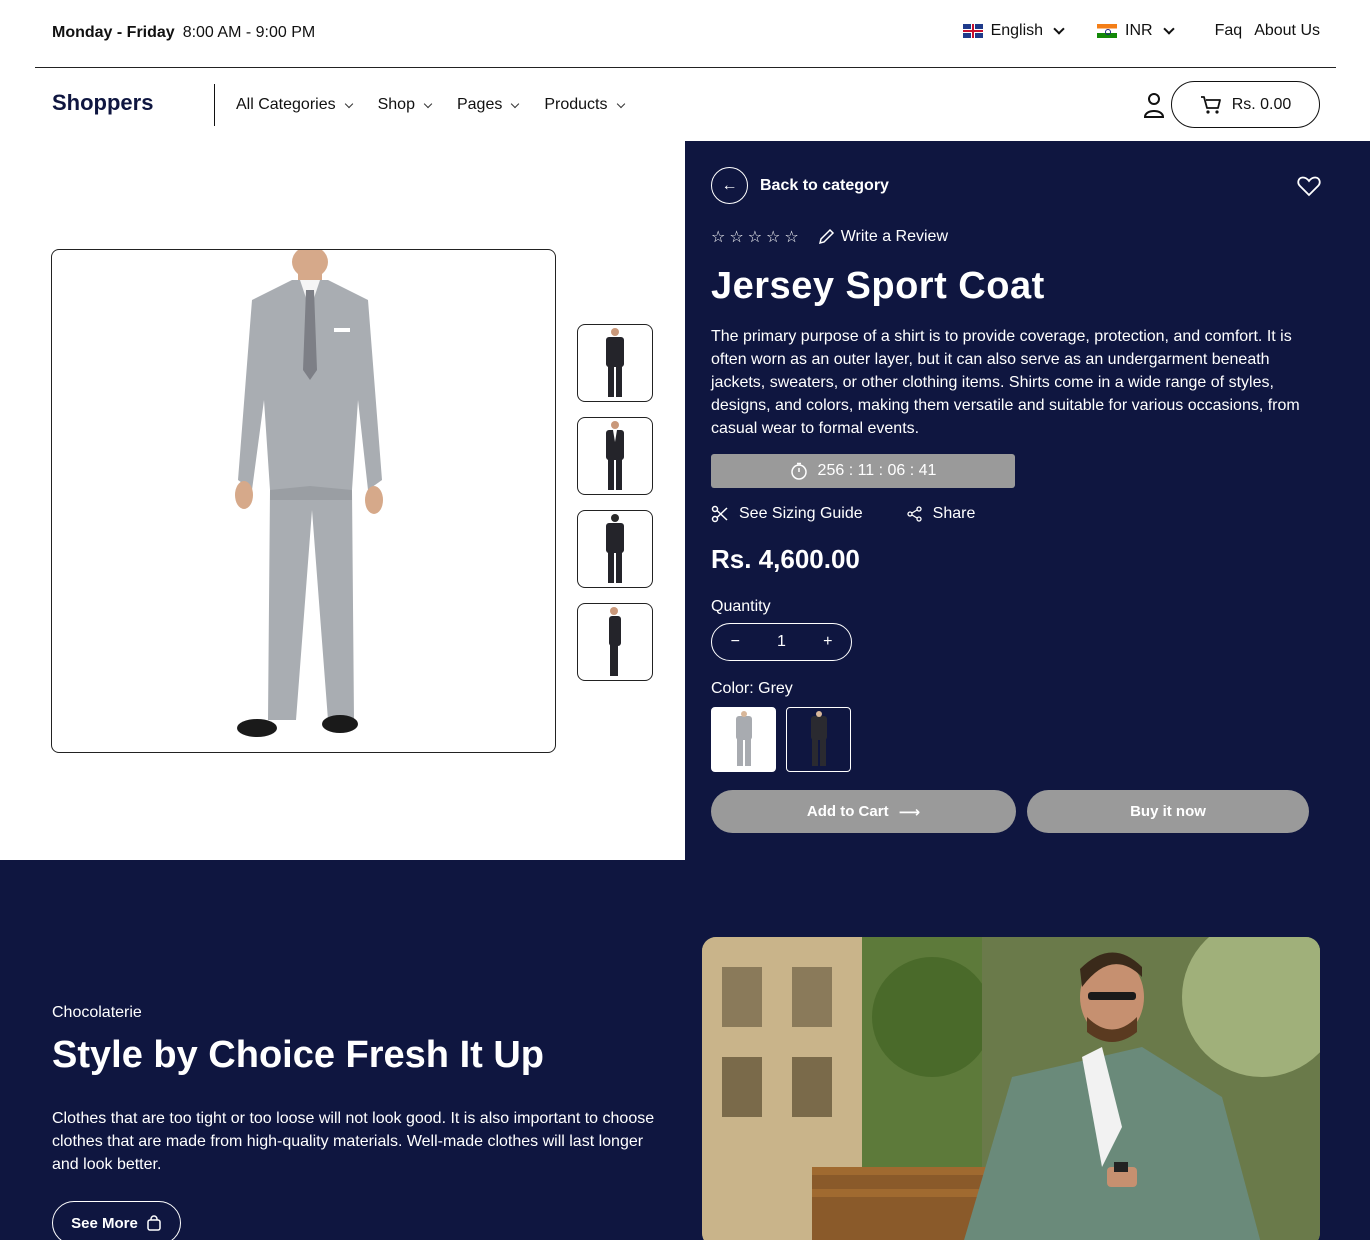  I want to click on hours-days: Monday - Friday, so click(113, 32).